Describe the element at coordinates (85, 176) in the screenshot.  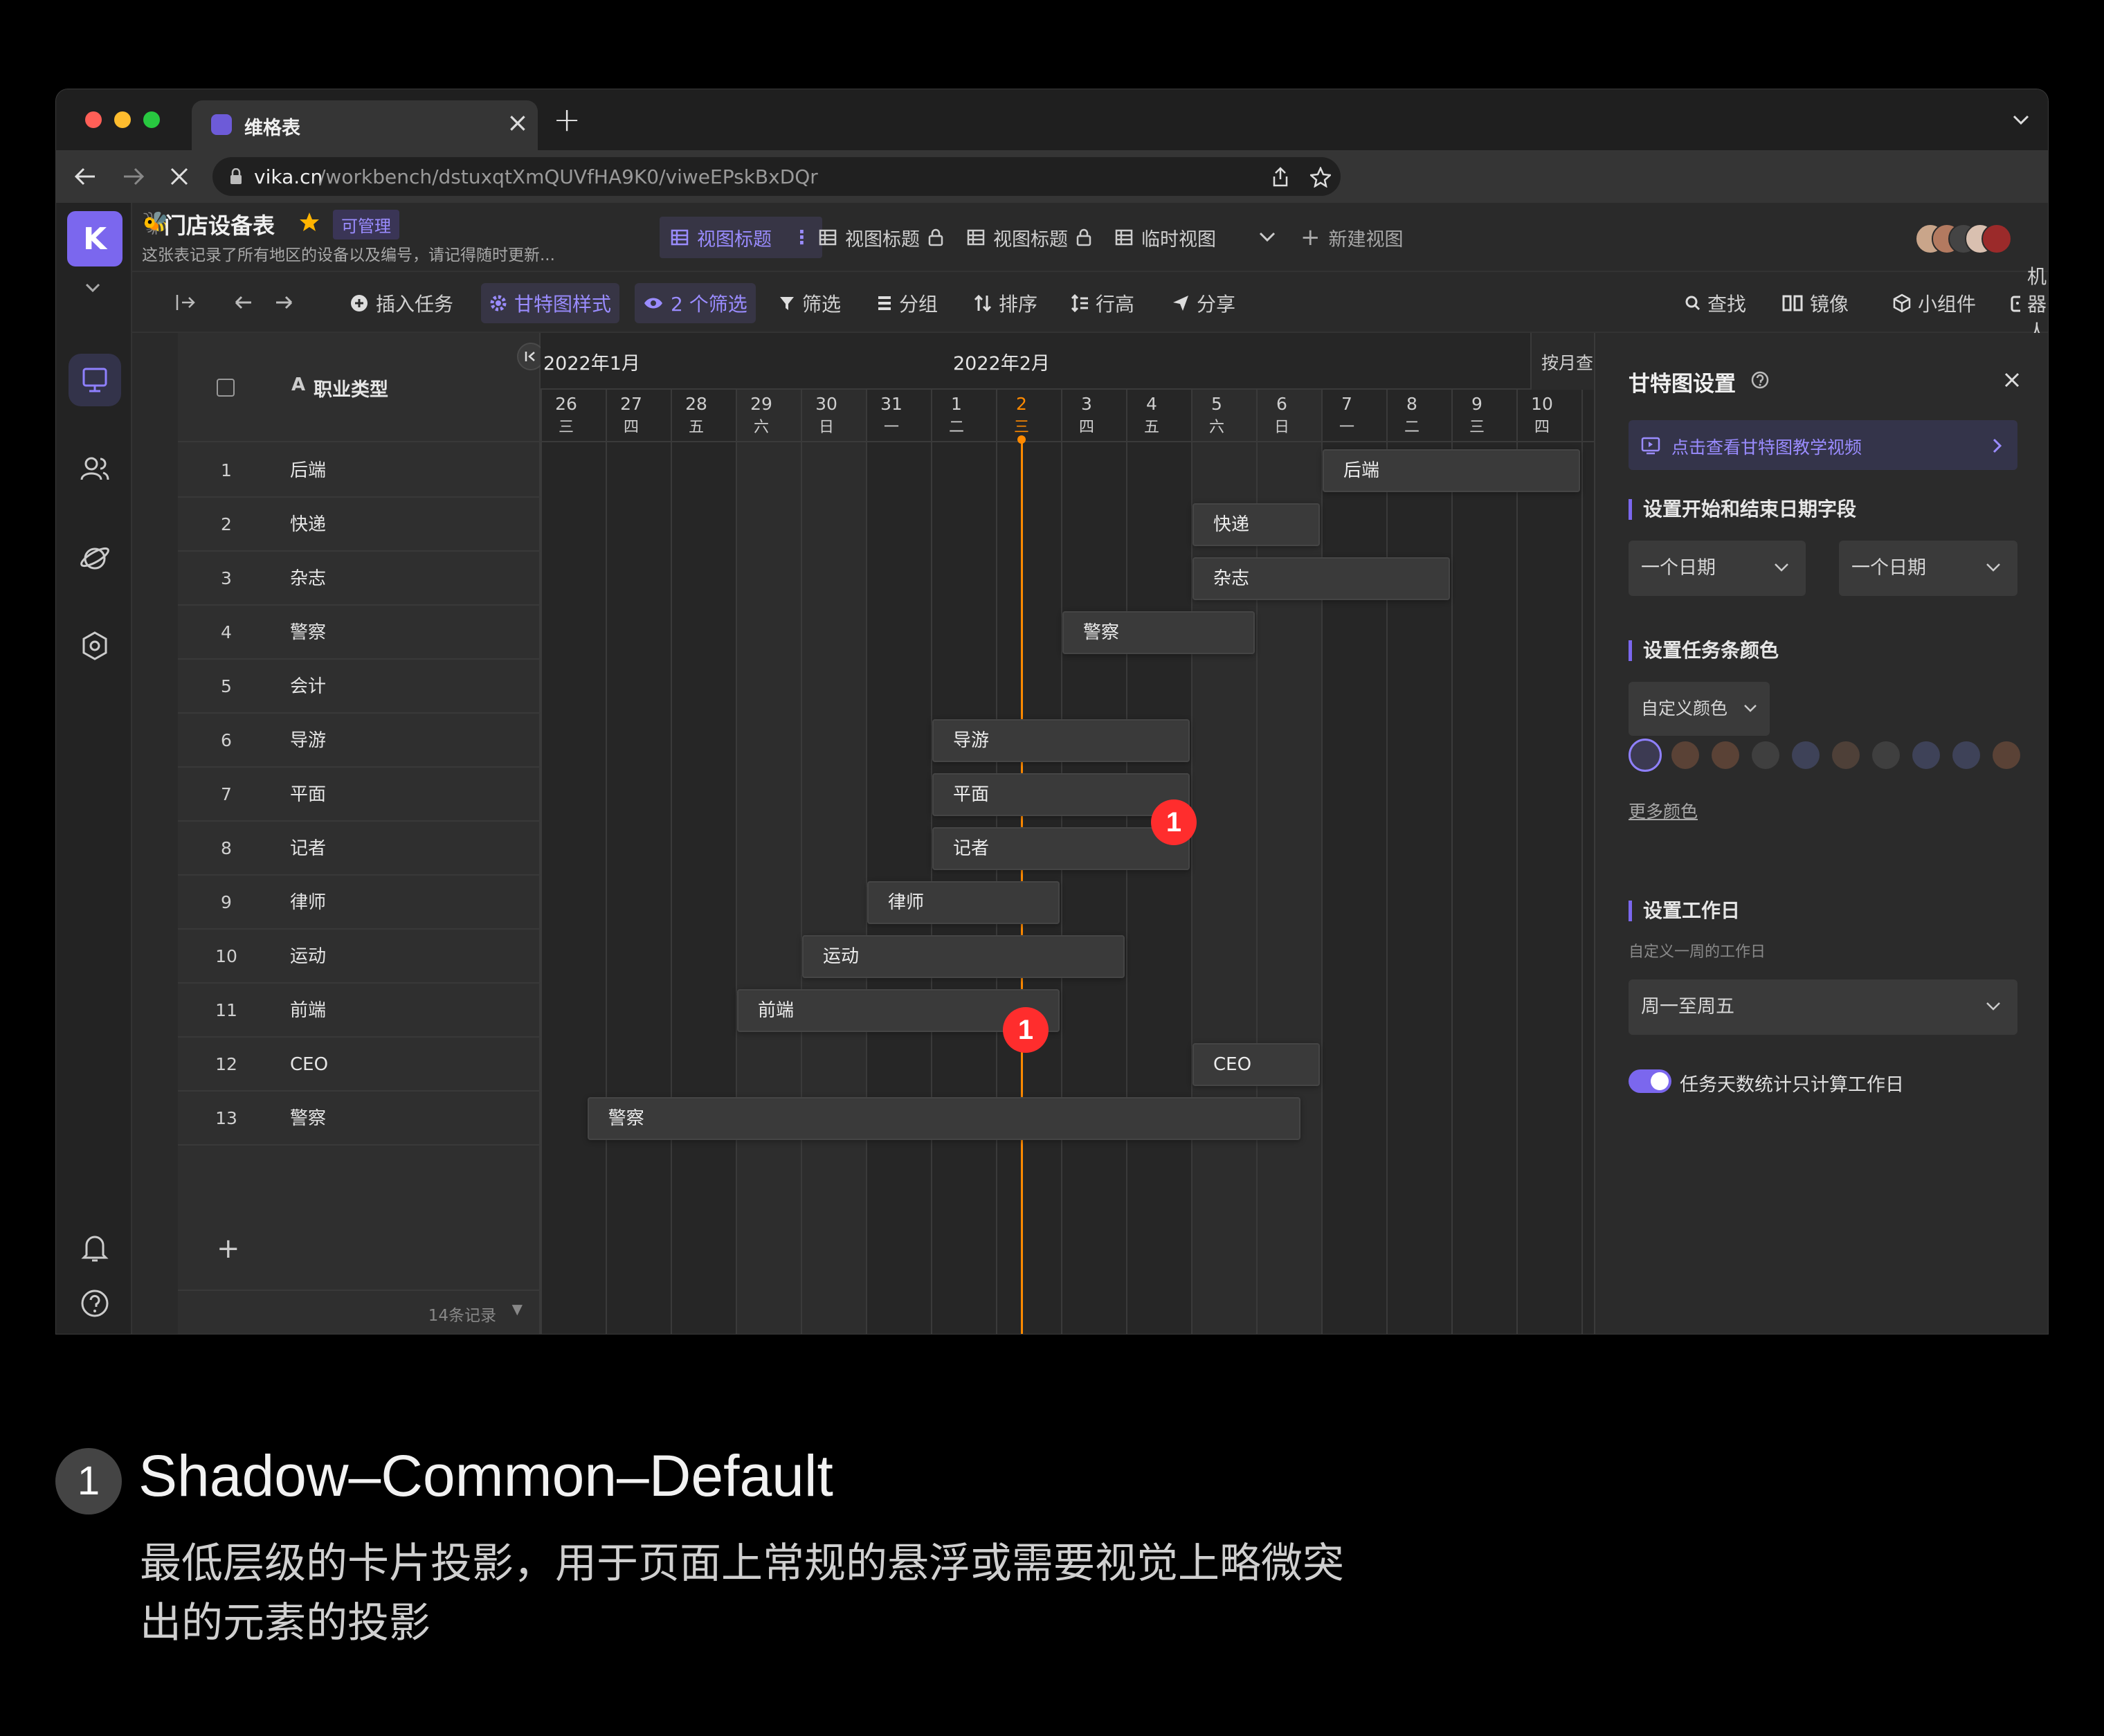
I see `back-icon` at that location.